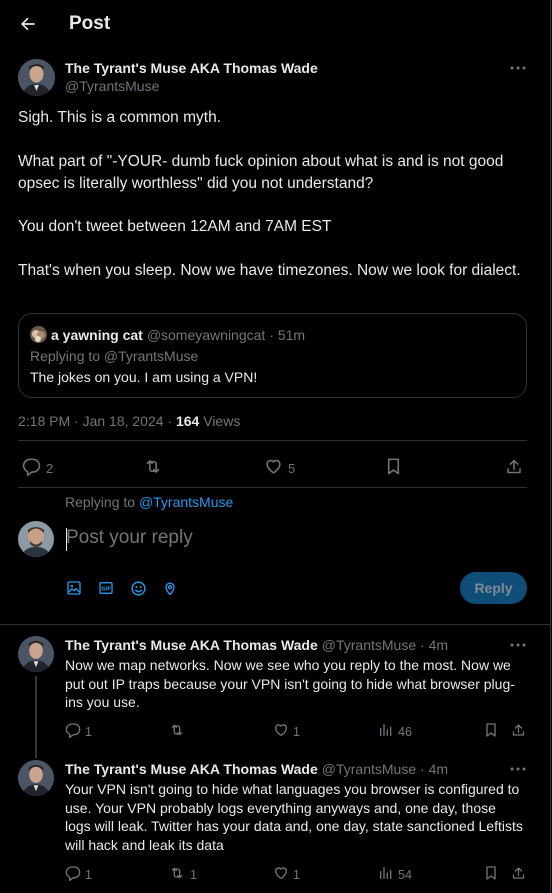 The height and width of the screenshot is (893, 552). Describe the element at coordinates (193, 874) in the screenshot. I see `repost-count: 1` at that location.